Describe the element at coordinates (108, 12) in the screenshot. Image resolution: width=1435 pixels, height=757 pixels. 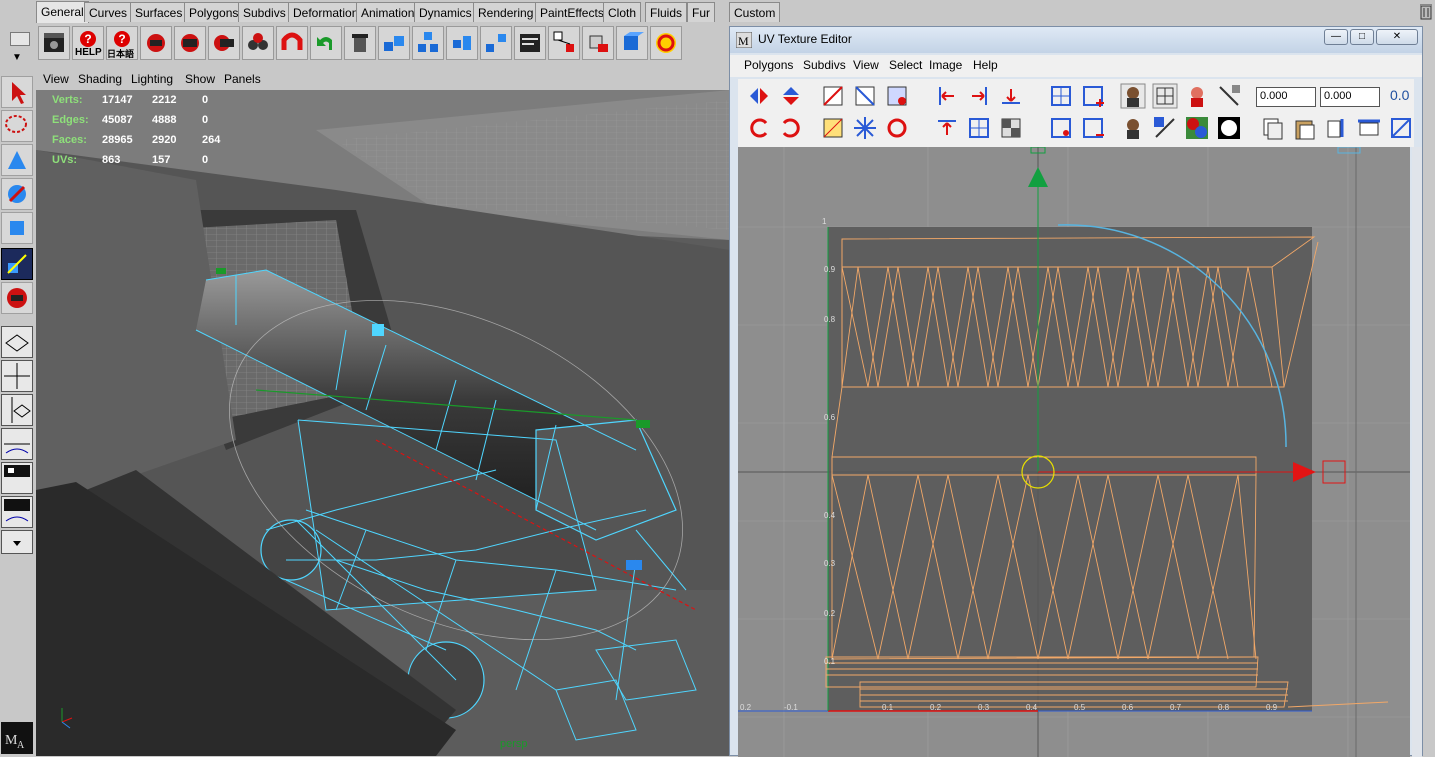
I see `tab-curves: Curves` at that location.